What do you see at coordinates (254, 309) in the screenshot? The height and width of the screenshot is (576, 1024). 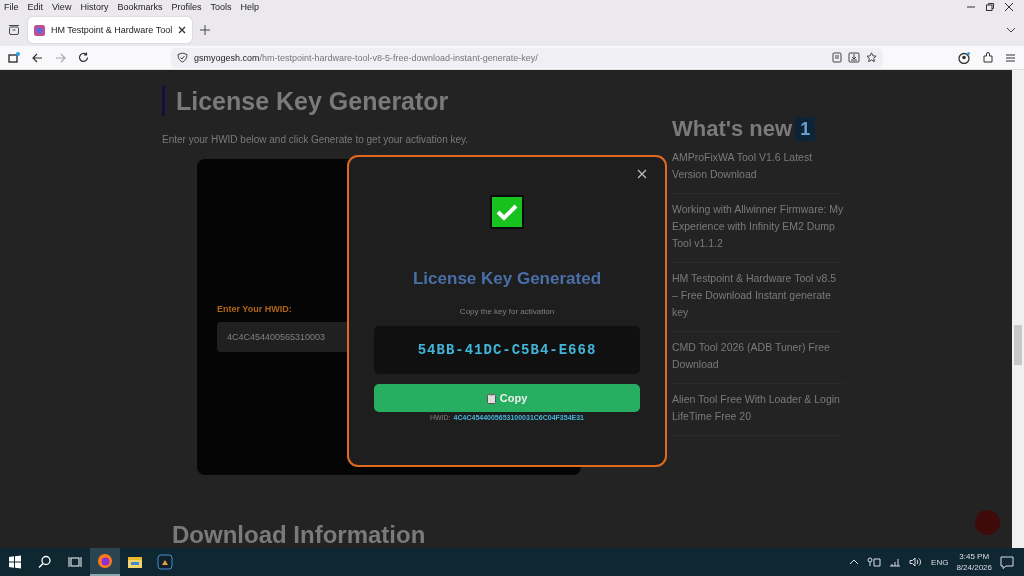 I see `field-label: Enter Your HWID:` at bounding box center [254, 309].